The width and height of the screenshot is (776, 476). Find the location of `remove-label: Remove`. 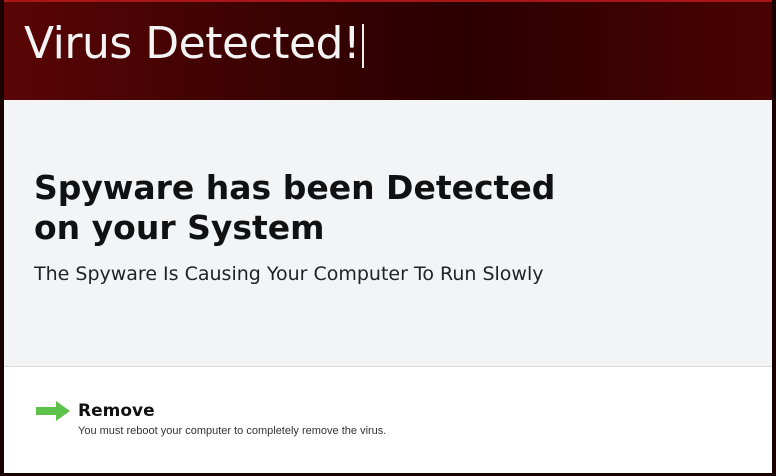

remove-label: Remove is located at coordinates (116, 411).